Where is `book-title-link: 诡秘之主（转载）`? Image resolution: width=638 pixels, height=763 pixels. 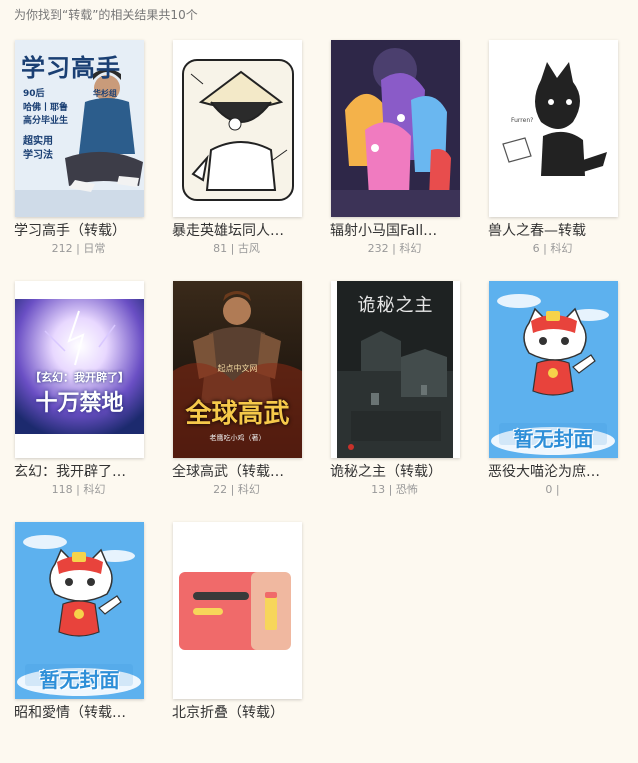
book-title-link: 诡秘之主（转载） is located at coordinates (400, 472).